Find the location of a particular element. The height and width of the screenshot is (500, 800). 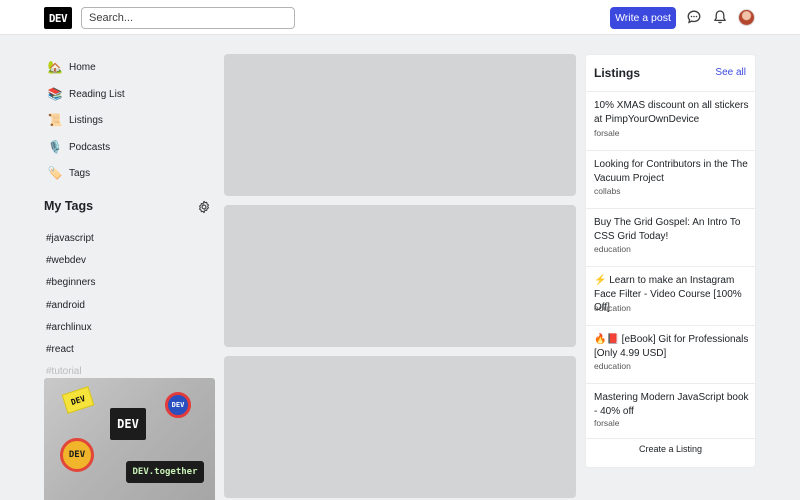

blue-dev-badge-sticker: DEV is located at coordinates (178, 405).